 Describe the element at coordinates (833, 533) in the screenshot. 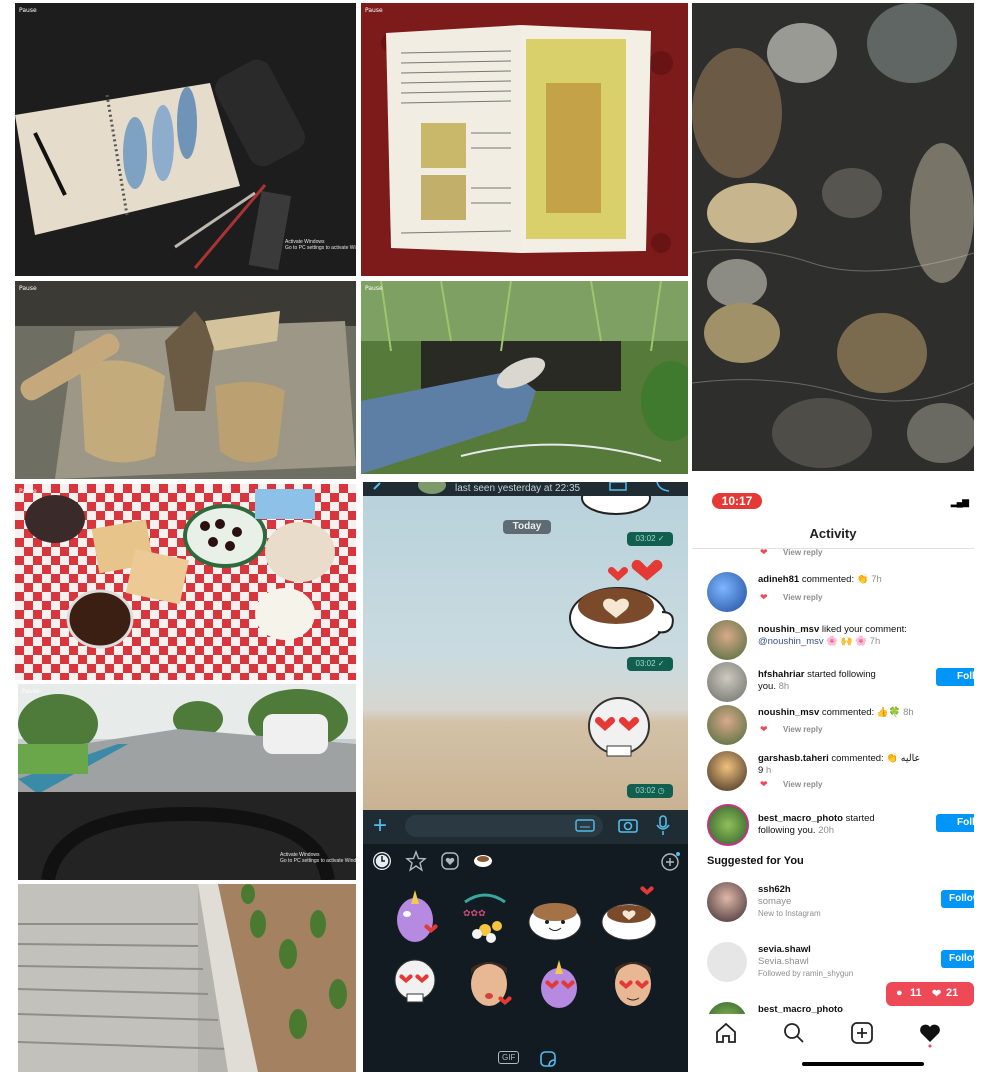

I see `page-title: Activity` at that location.